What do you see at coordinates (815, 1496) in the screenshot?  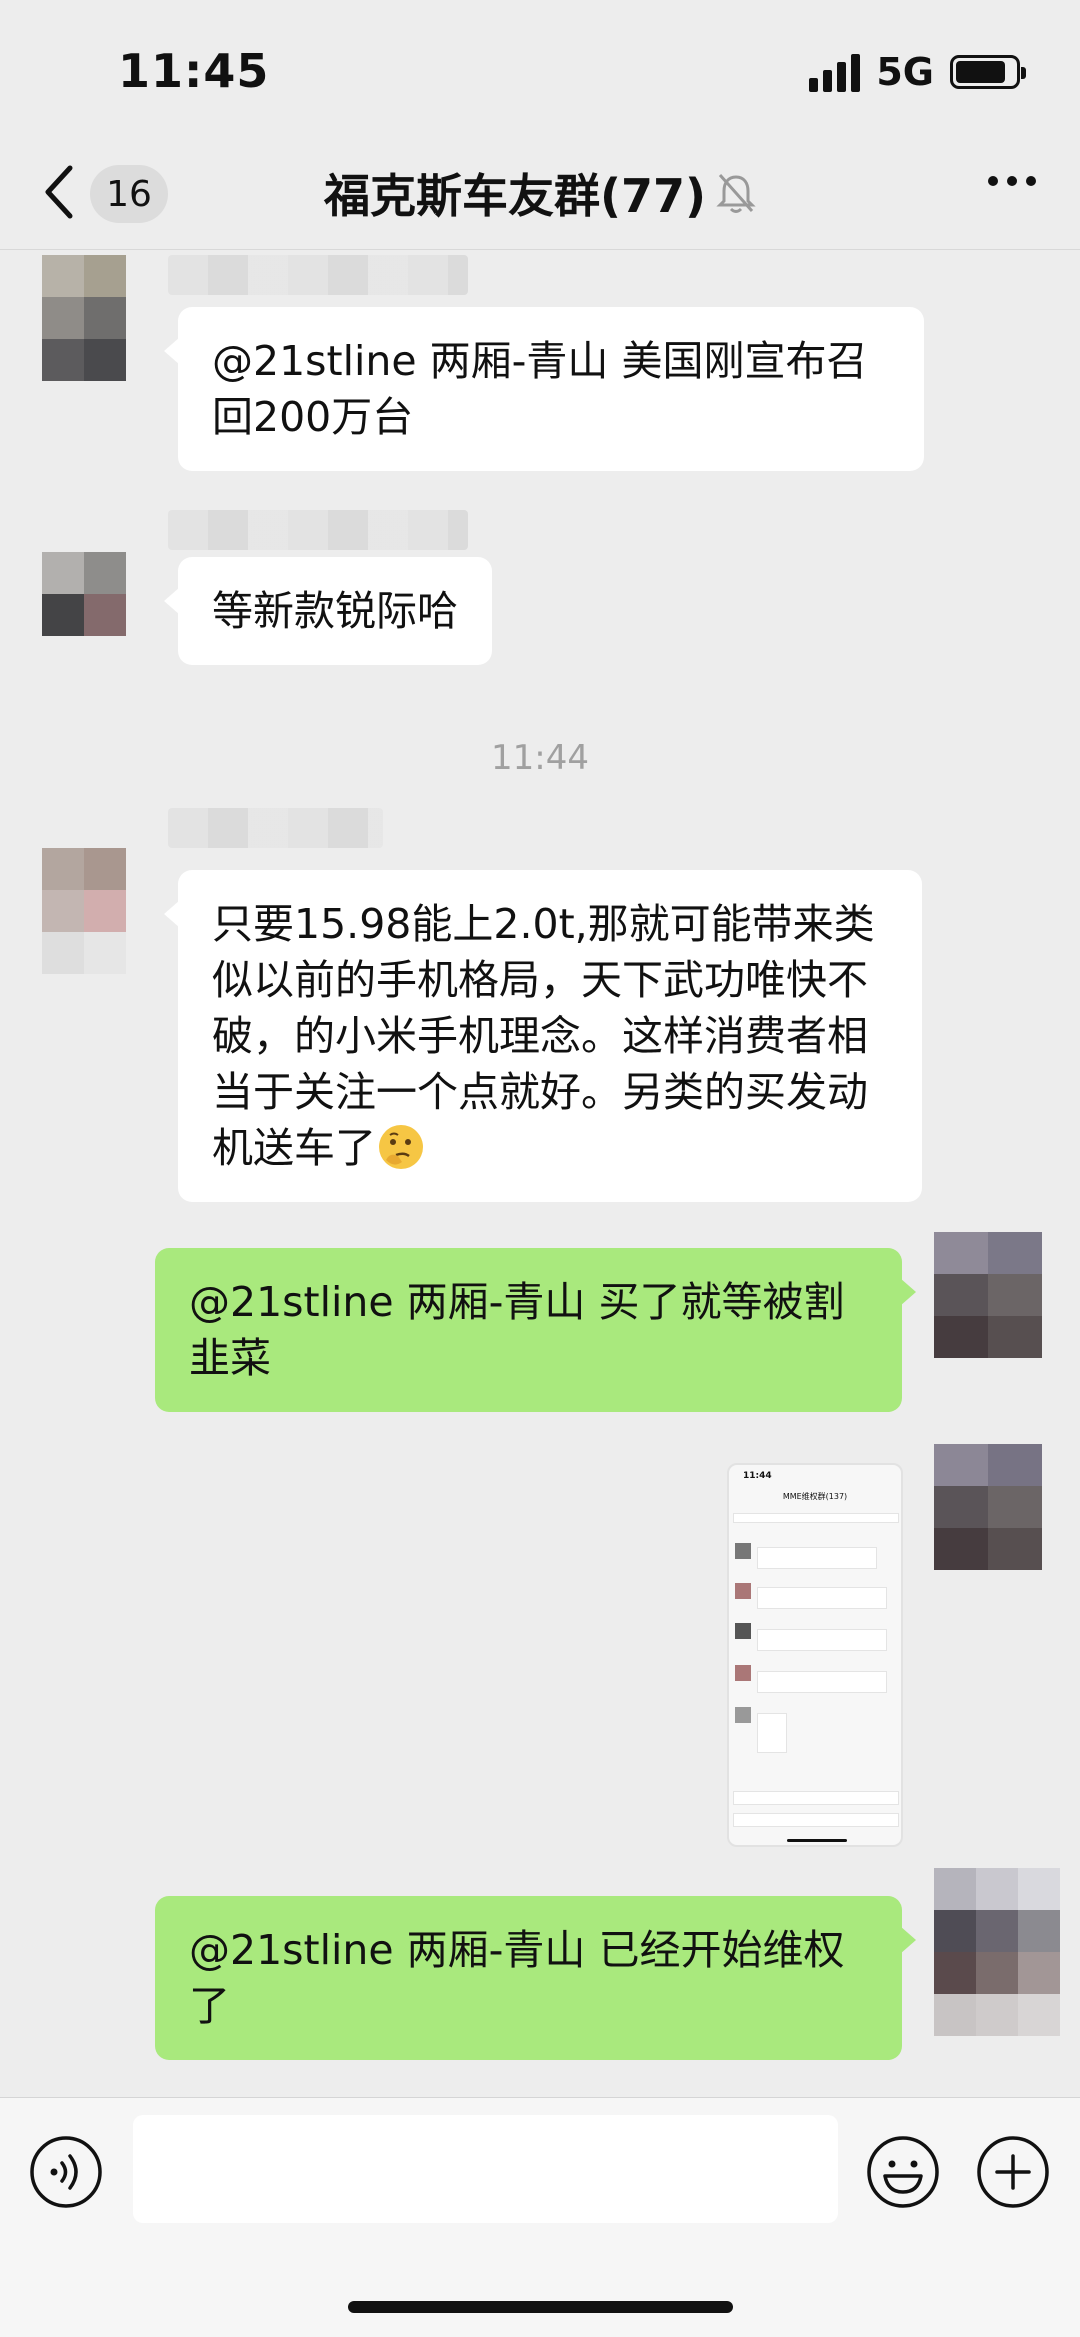 I see `thumb-title: MME维权群(137)` at bounding box center [815, 1496].